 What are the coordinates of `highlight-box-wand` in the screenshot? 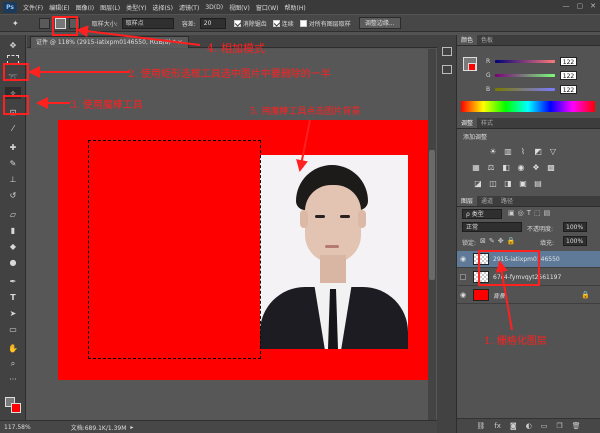 It's located at (16, 105).